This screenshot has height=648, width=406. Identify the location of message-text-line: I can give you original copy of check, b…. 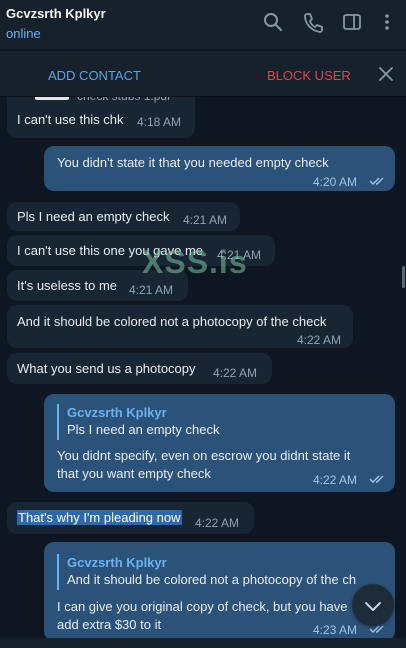
(202, 606).